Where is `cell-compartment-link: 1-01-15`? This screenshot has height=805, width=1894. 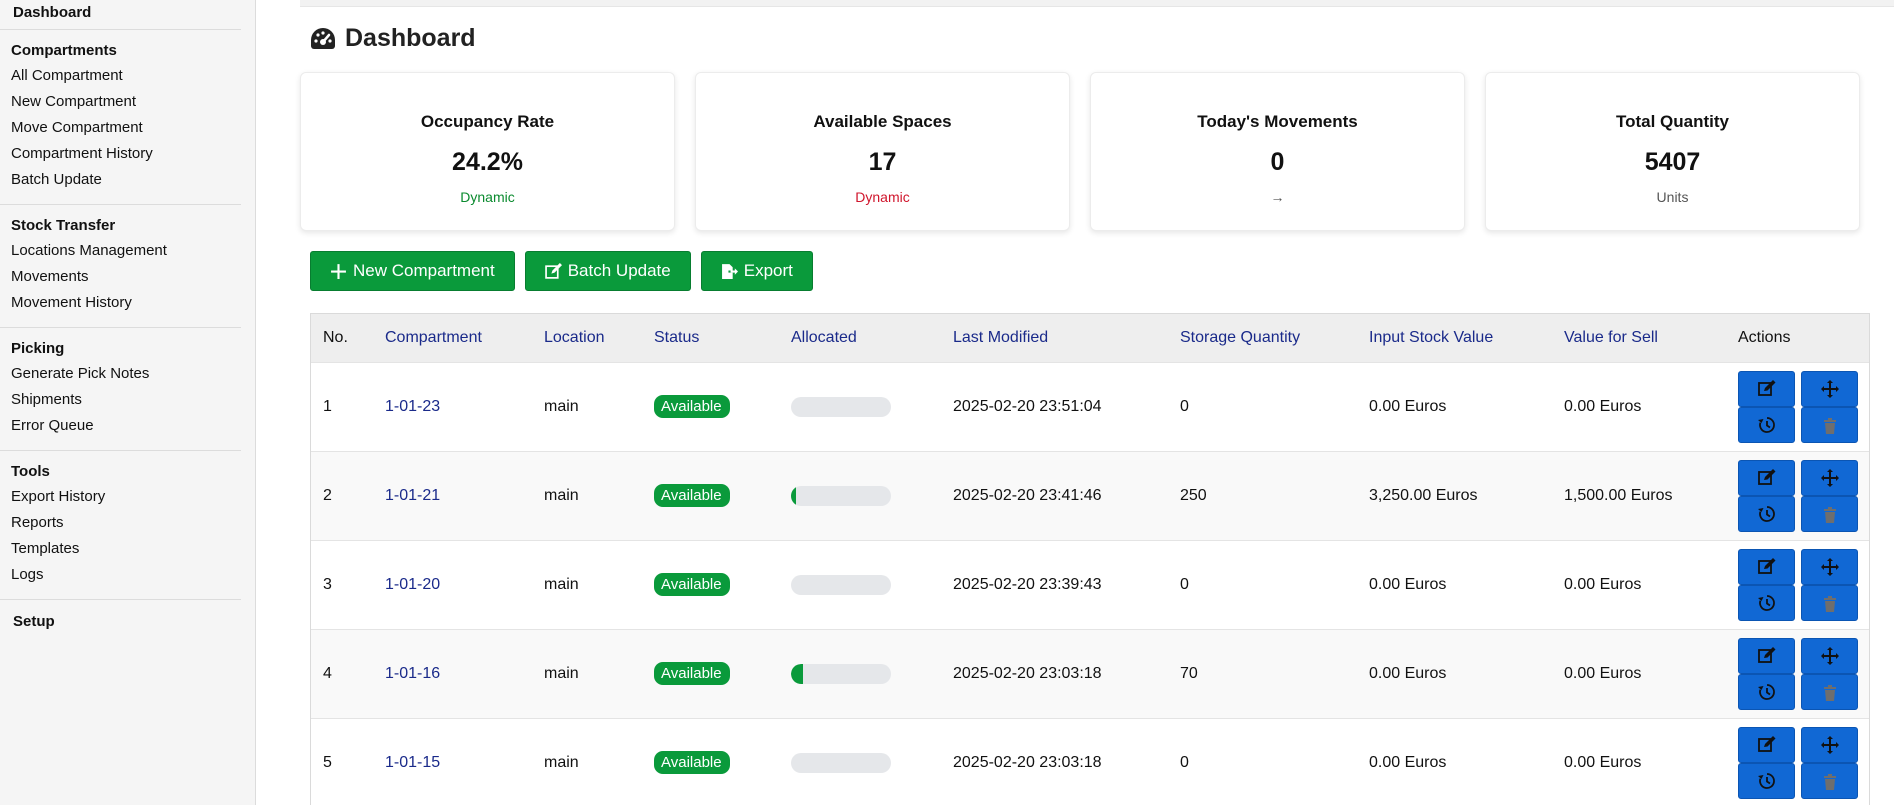
cell-compartment-link: 1-01-15 is located at coordinates (452, 761).